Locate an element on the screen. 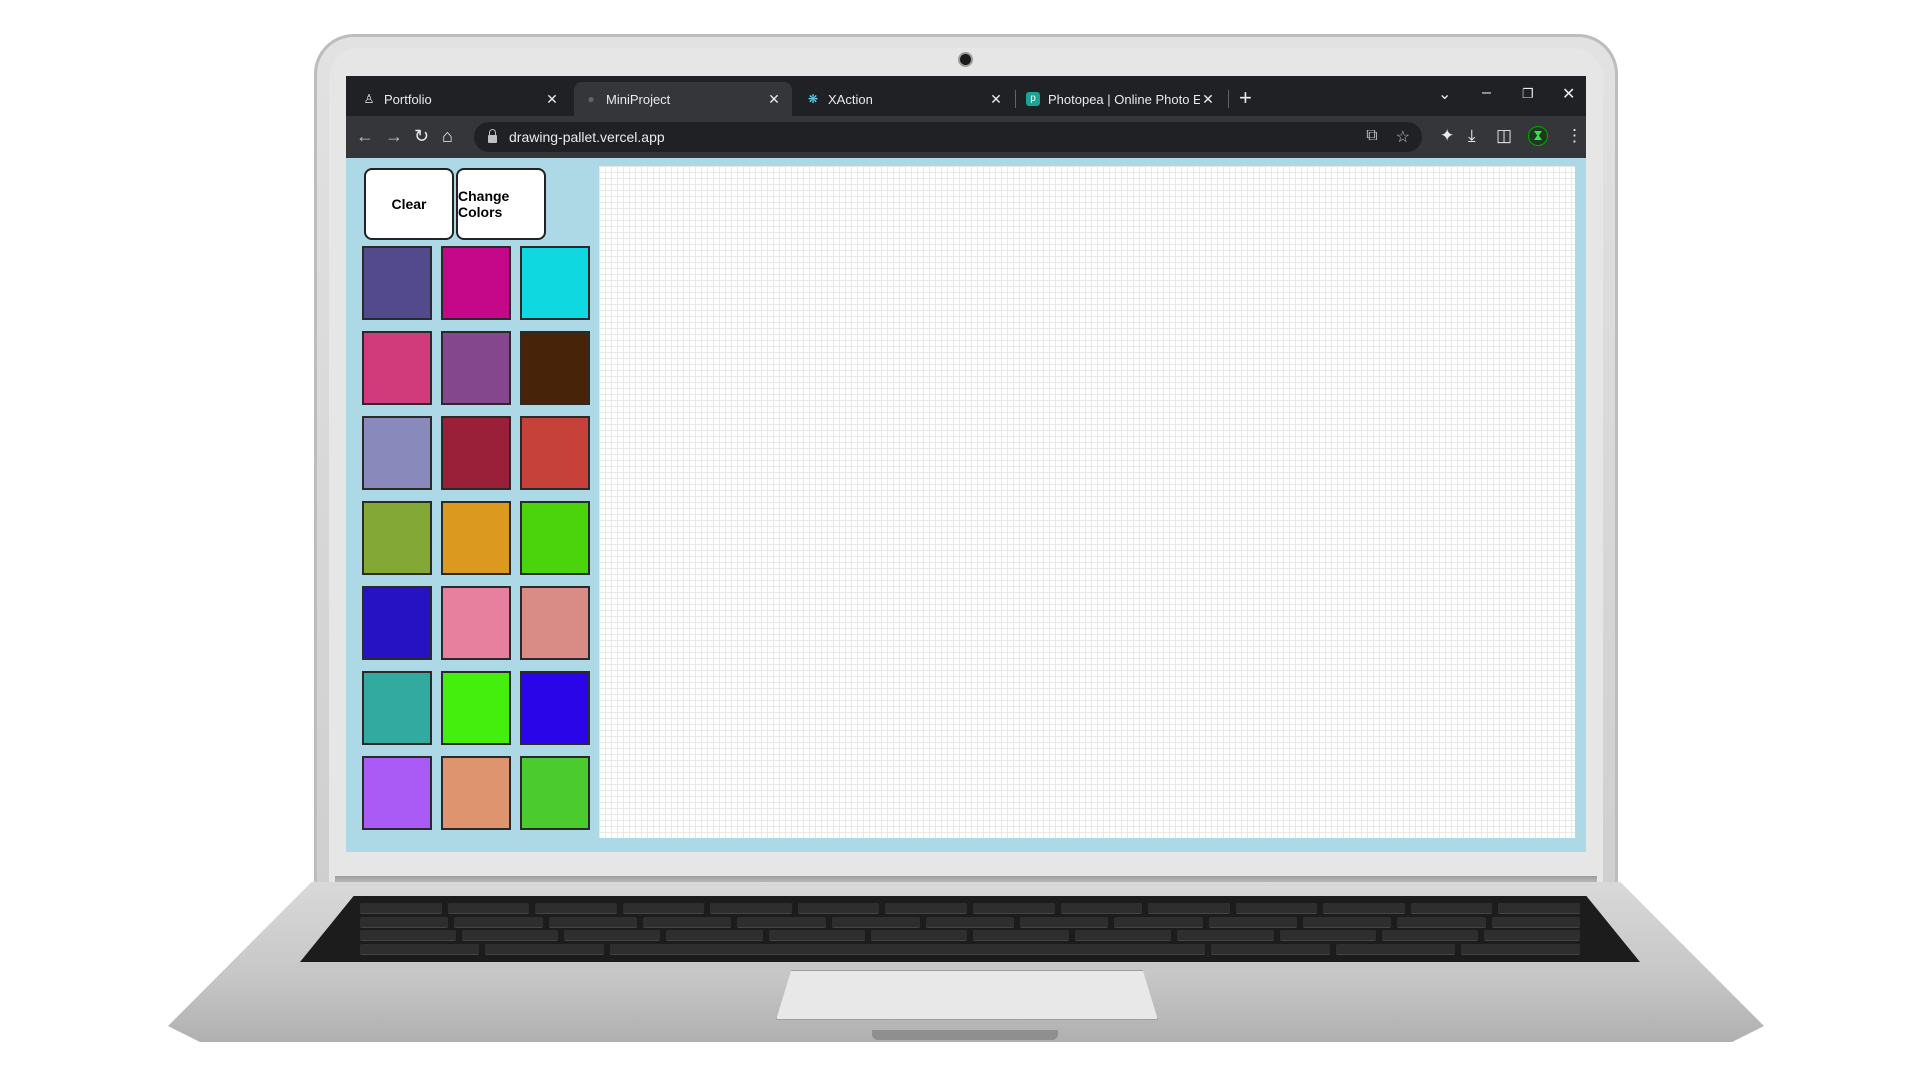 Image resolution: width=1920 pixels, height=1080 pixels. tab-portfolio: ♙ Portfolio ✕ is located at coordinates (461, 99).